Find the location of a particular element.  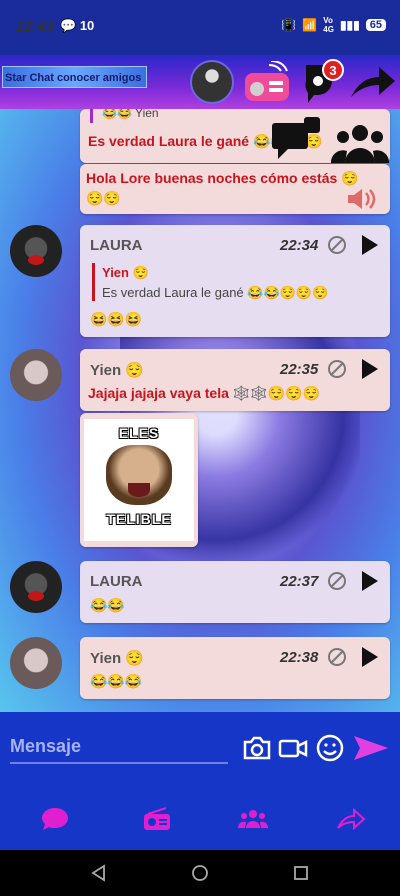

message-text-line2: 😌😌 is located at coordinates (103, 198).